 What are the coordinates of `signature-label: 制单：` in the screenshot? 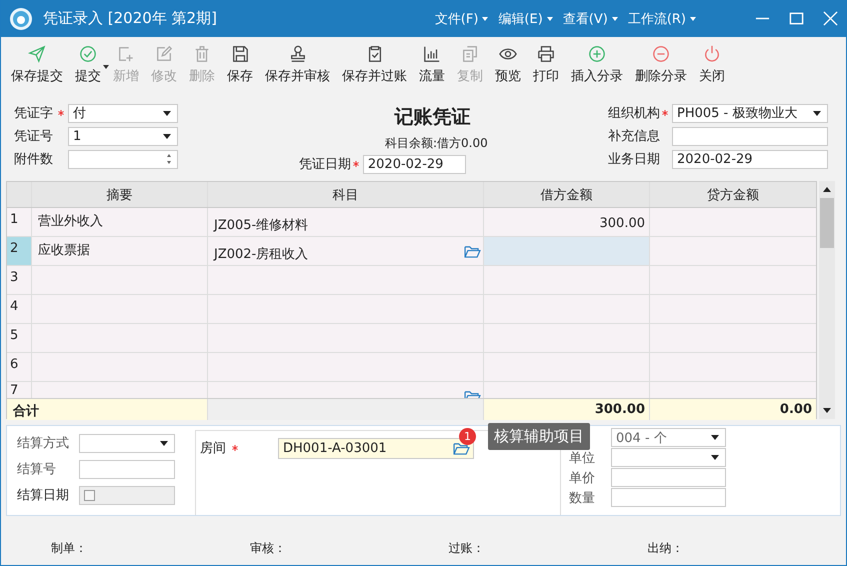 It's located at (69, 548).